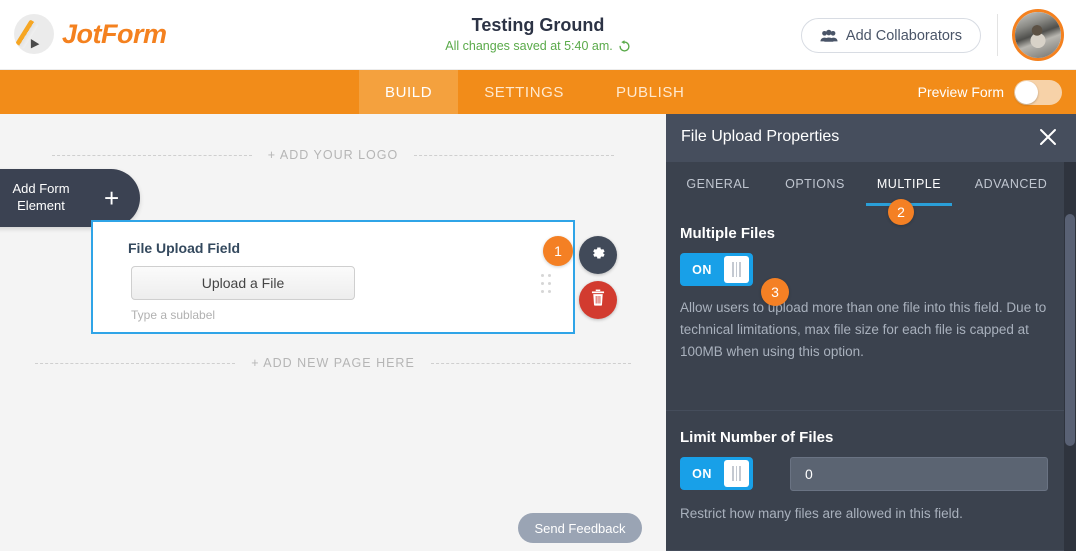  I want to click on add-form-element-label: Add Form Element, so click(41, 197).